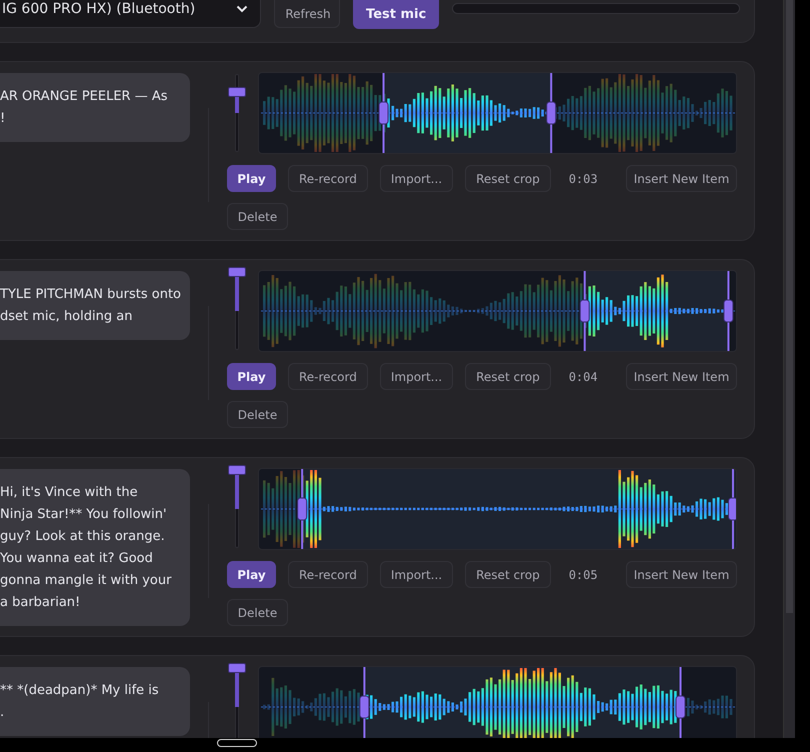  I want to click on script-text-line: Hi, it's Vince with the, so click(69, 493).